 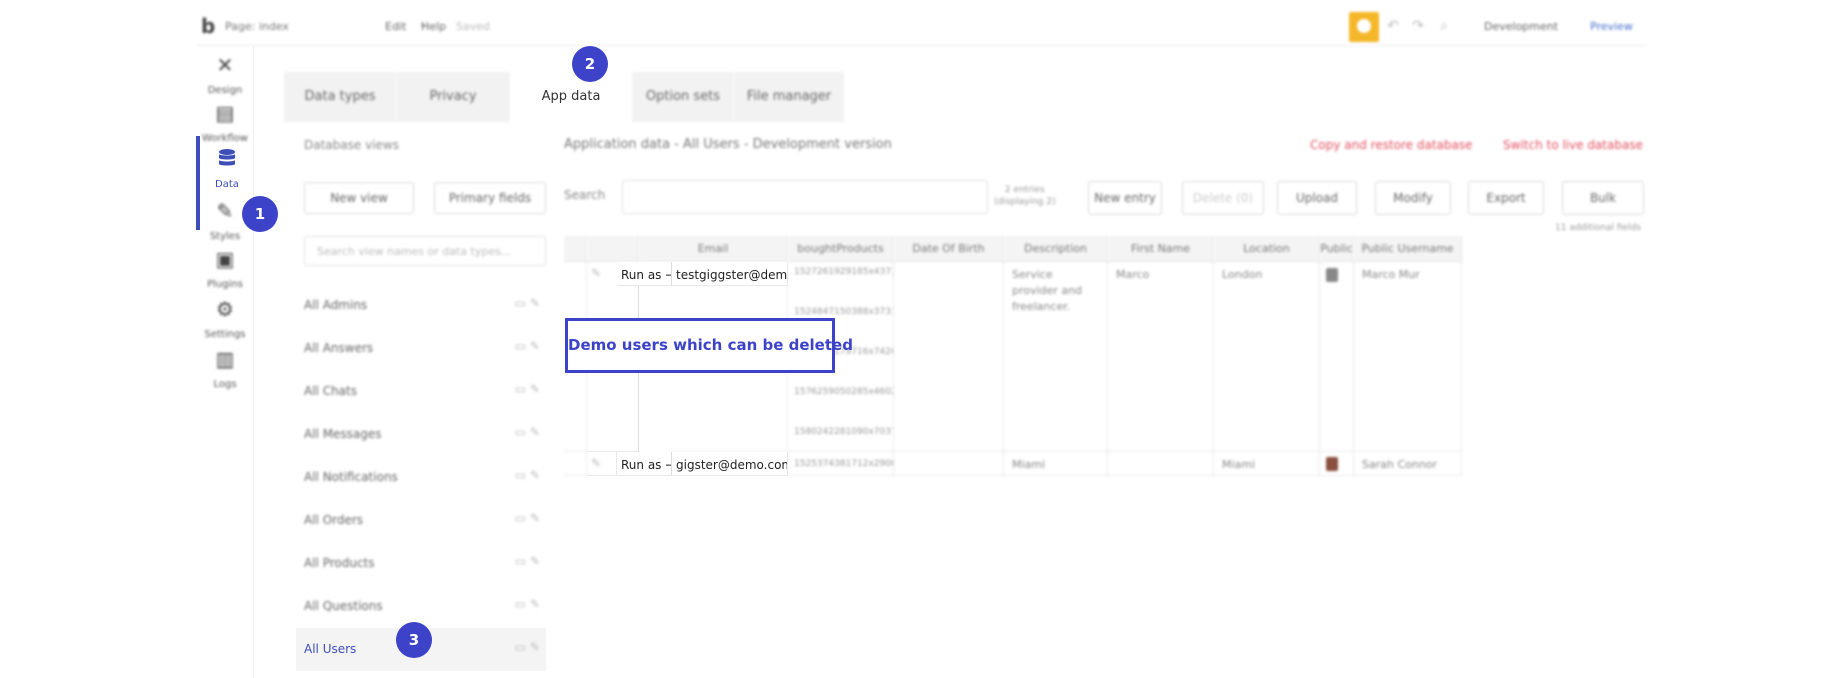 I want to click on search-label: Search, so click(x=585, y=195).